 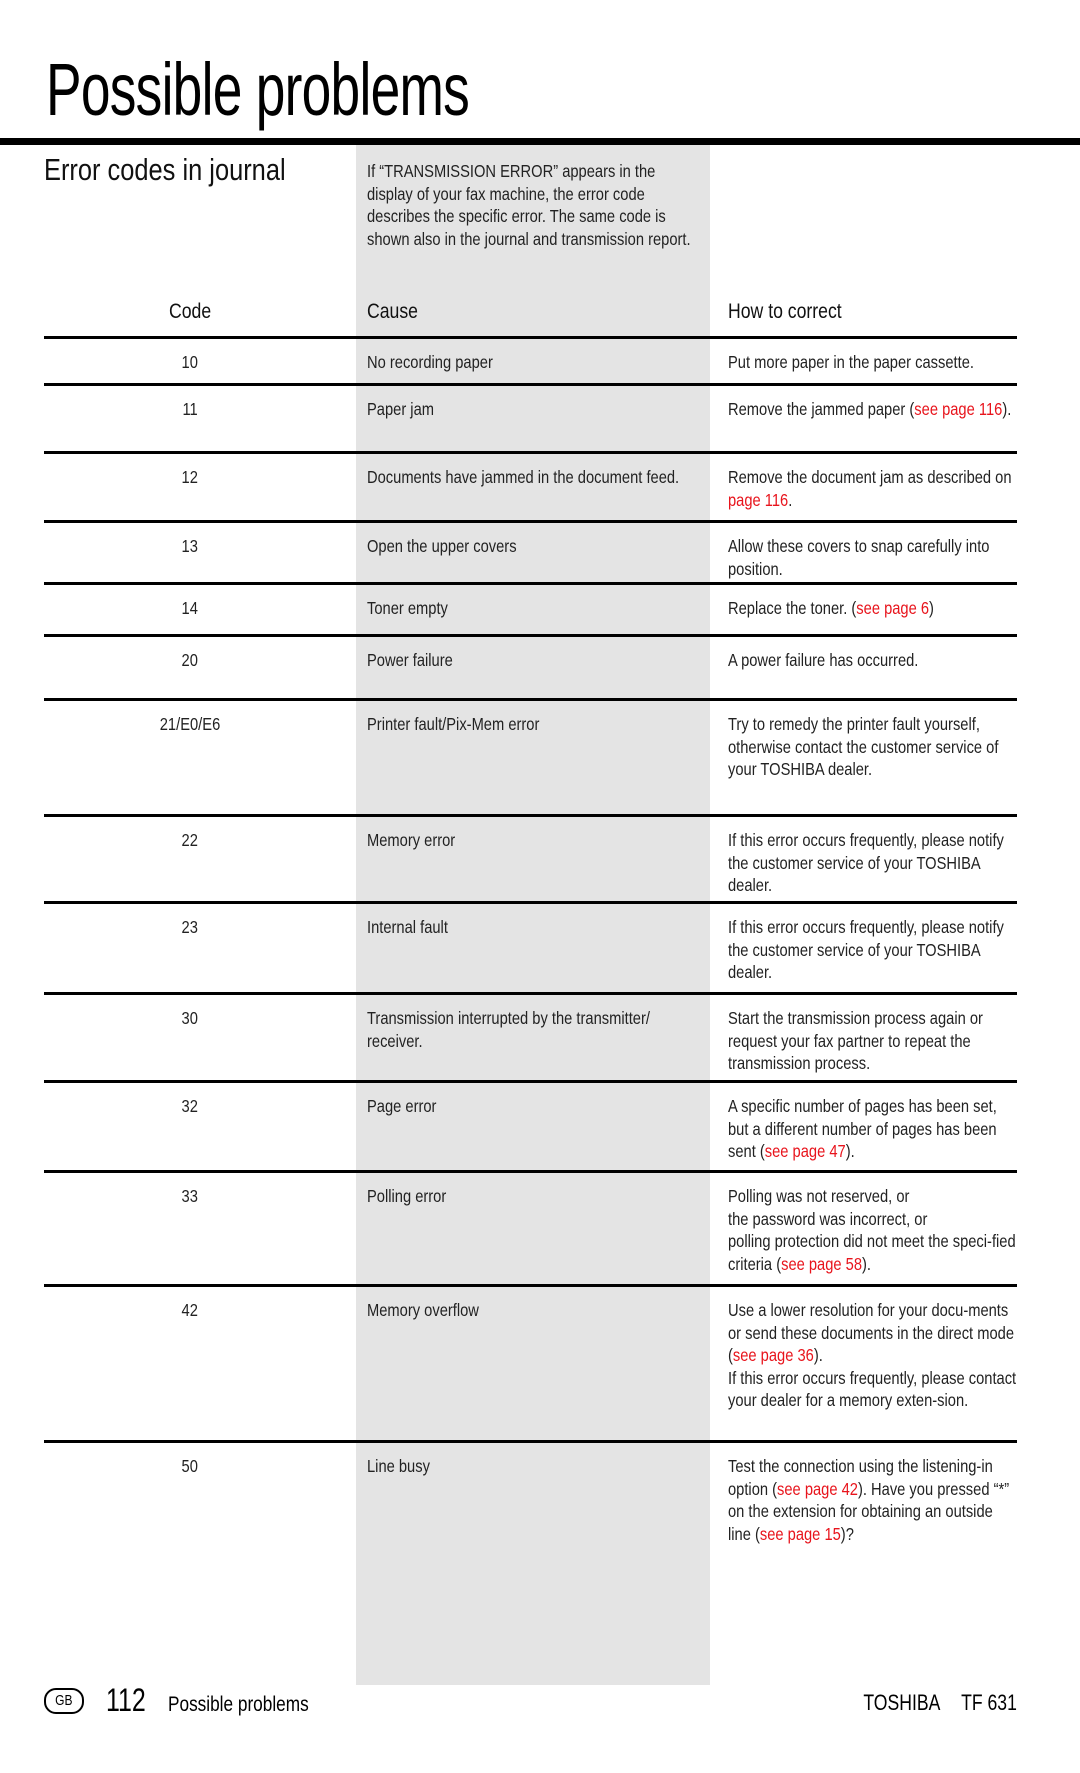 I want to click on error-correction: A power failure has occurred., so click(x=872, y=660).